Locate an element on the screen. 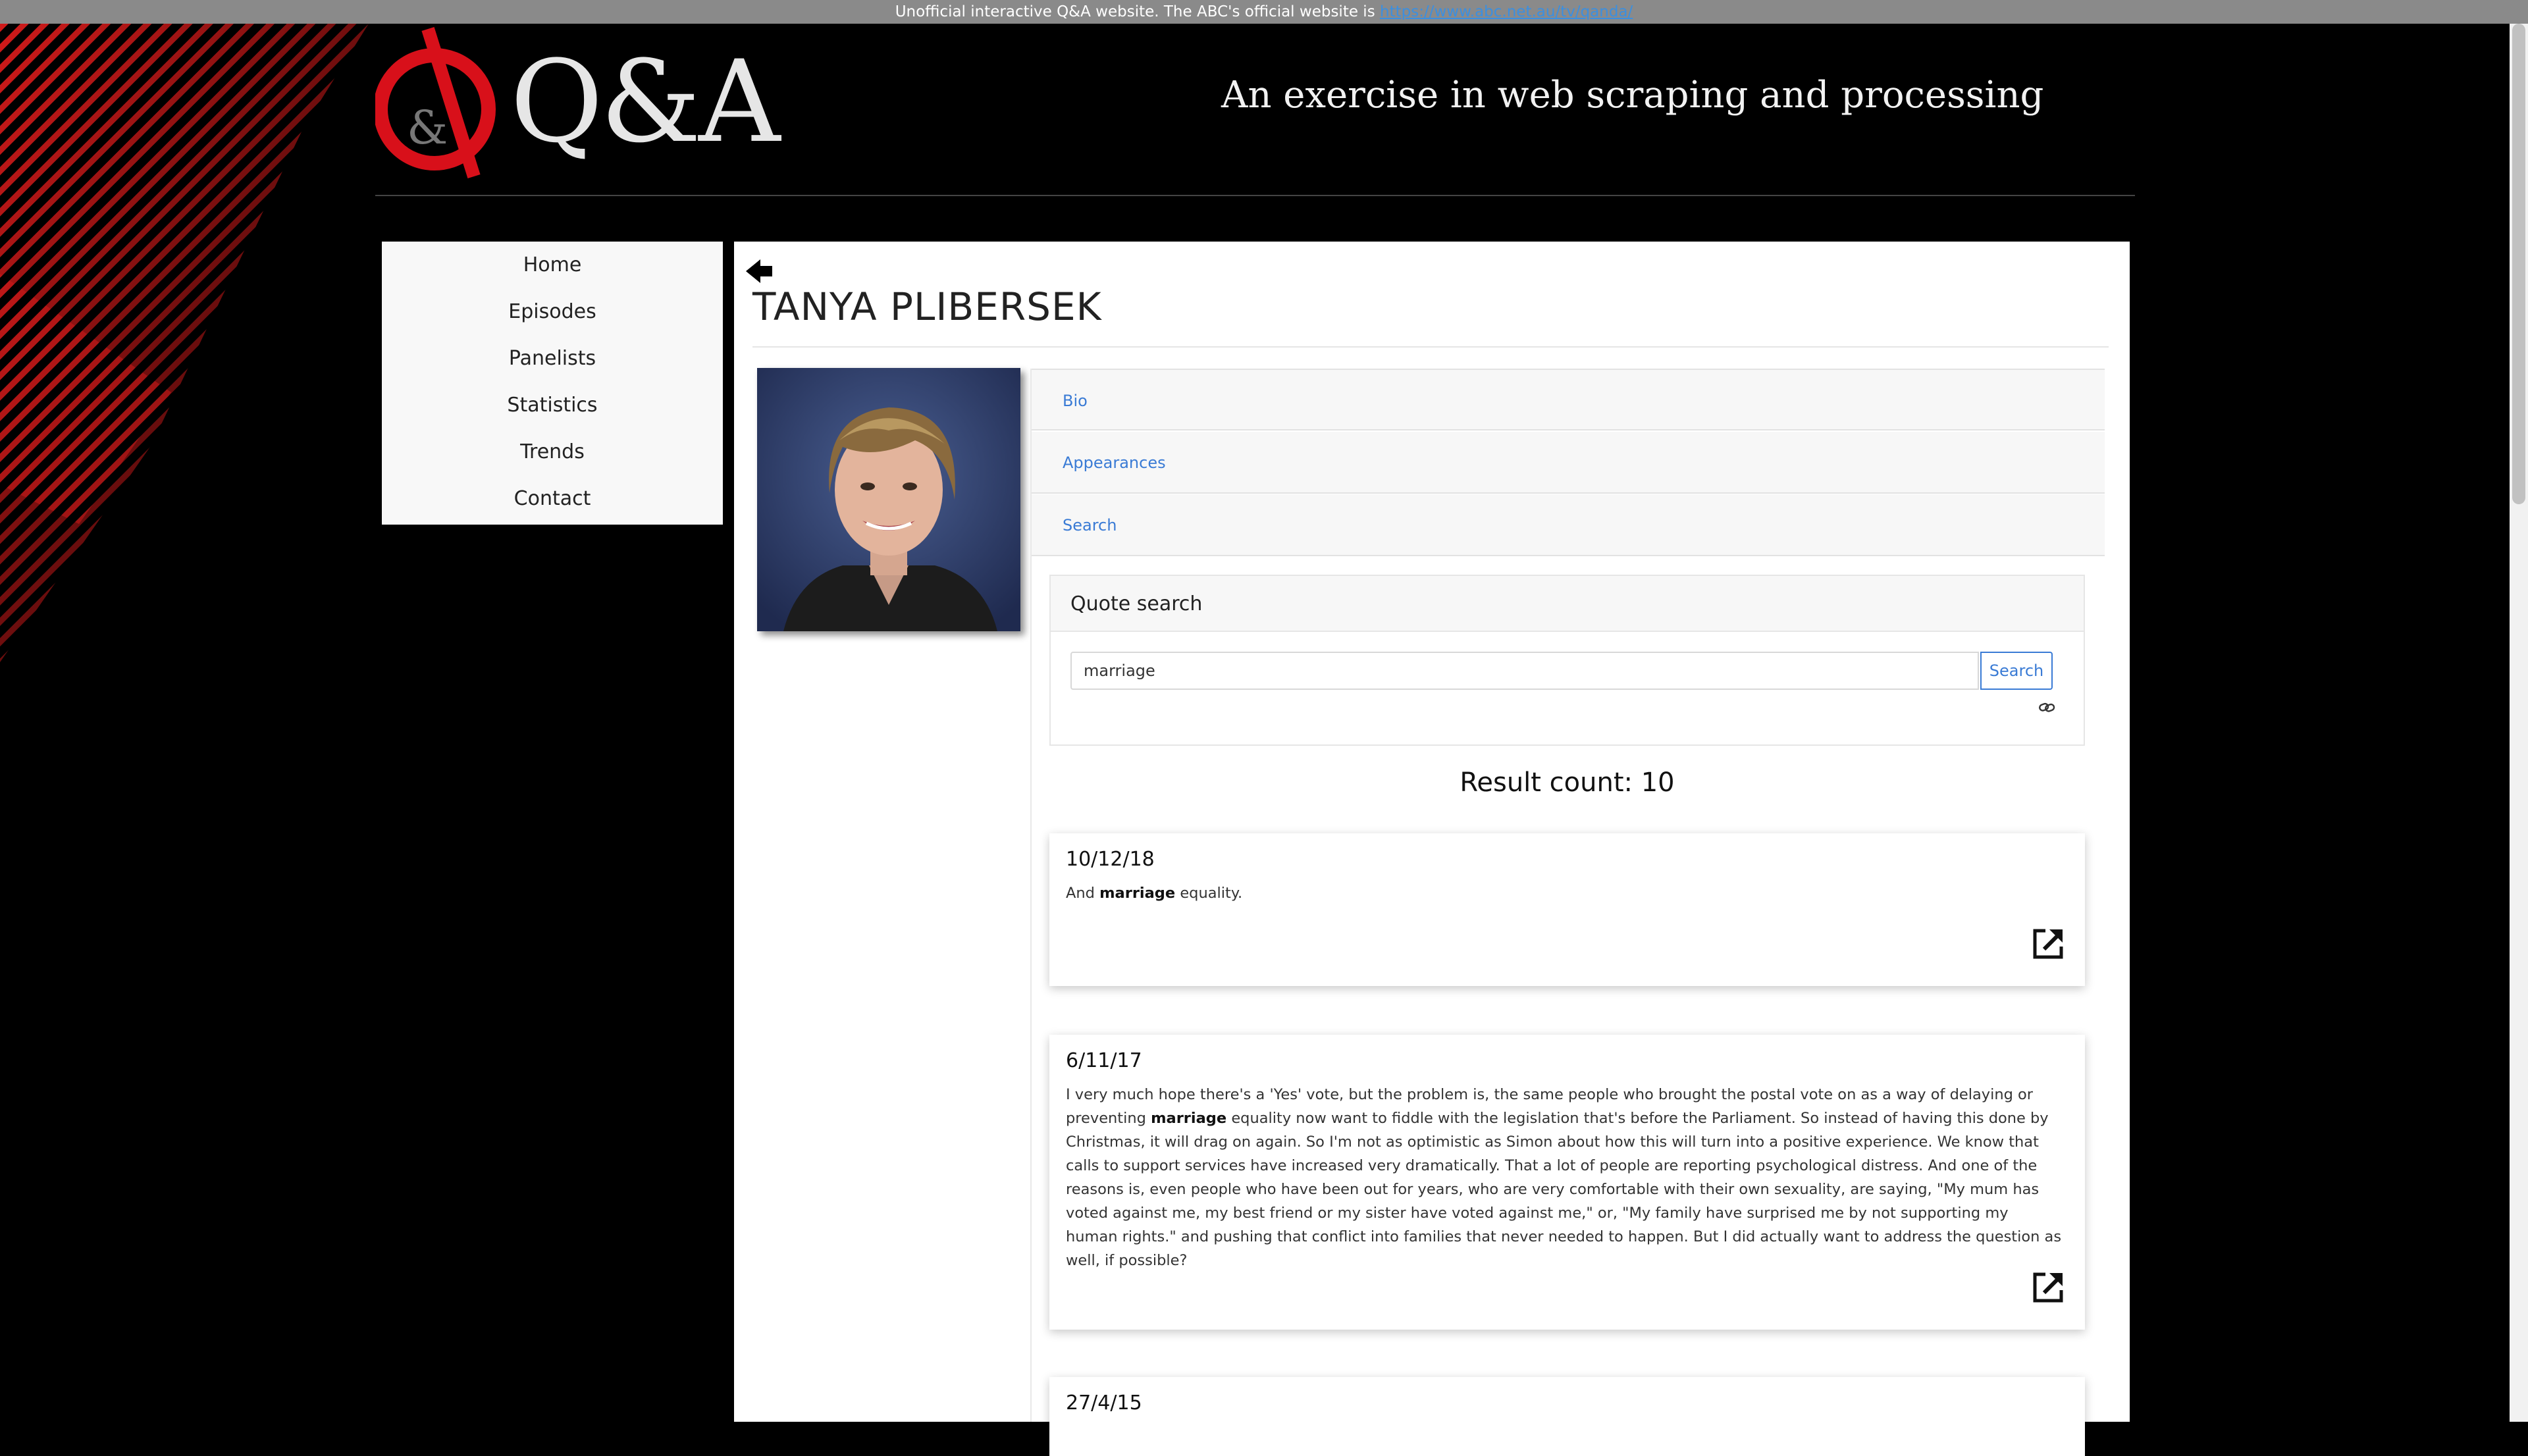 This screenshot has height=1456, width=2528. search-button: Search is located at coordinates (2017, 671).